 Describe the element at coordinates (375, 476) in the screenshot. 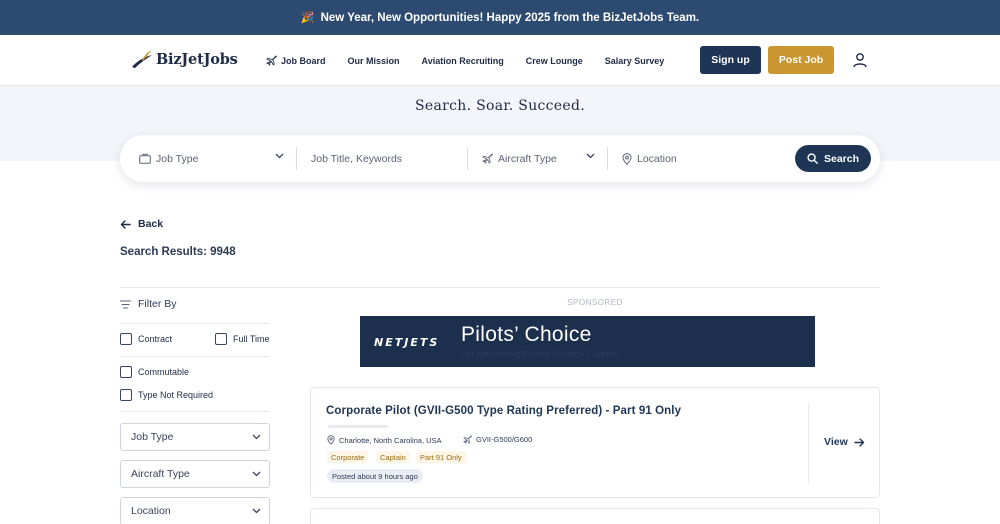

I see `posted-badge: Posted about 9 hours ago` at that location.